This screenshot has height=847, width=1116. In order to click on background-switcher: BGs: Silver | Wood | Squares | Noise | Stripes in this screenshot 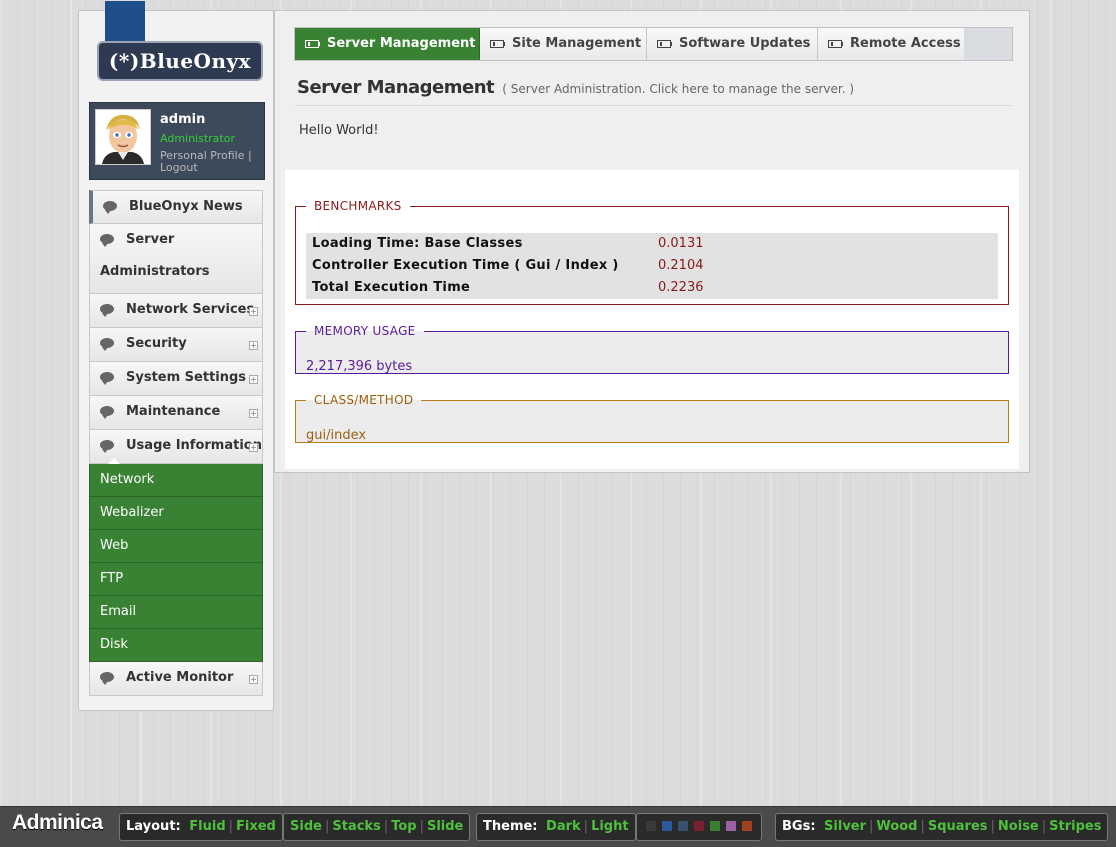, I will do `click(942, 827)`.